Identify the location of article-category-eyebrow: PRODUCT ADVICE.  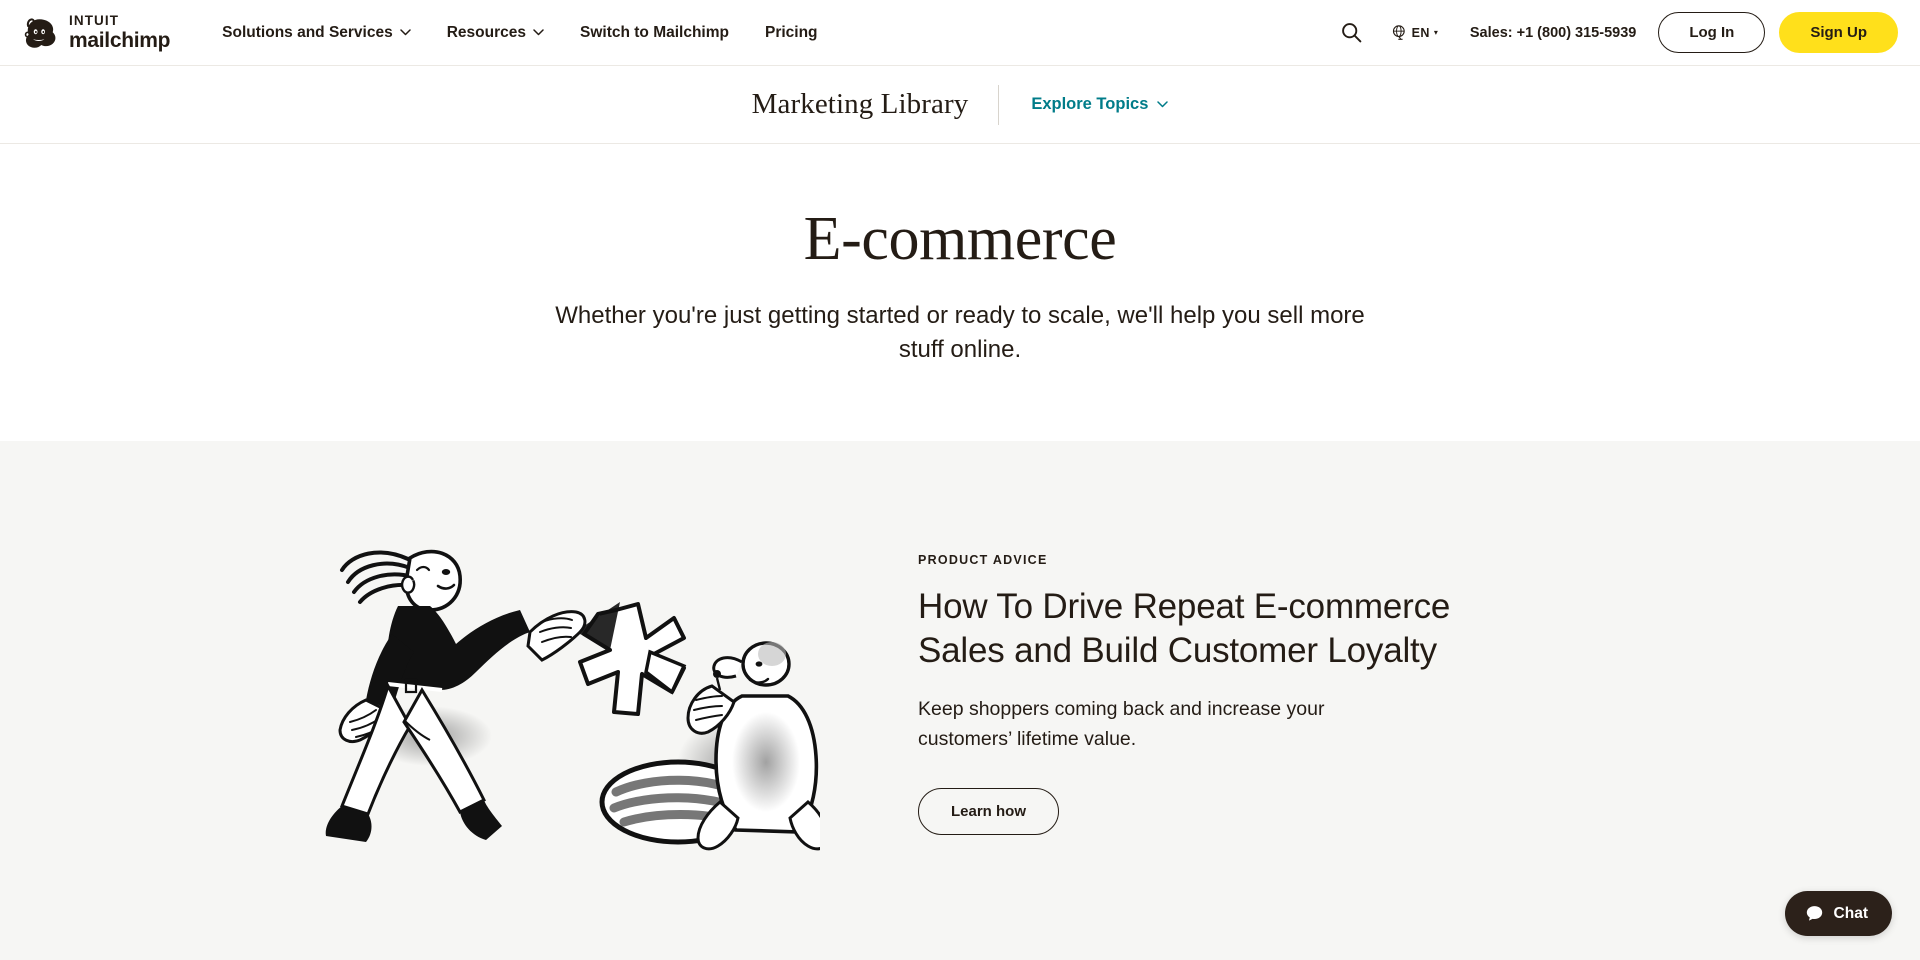
(983, 560).